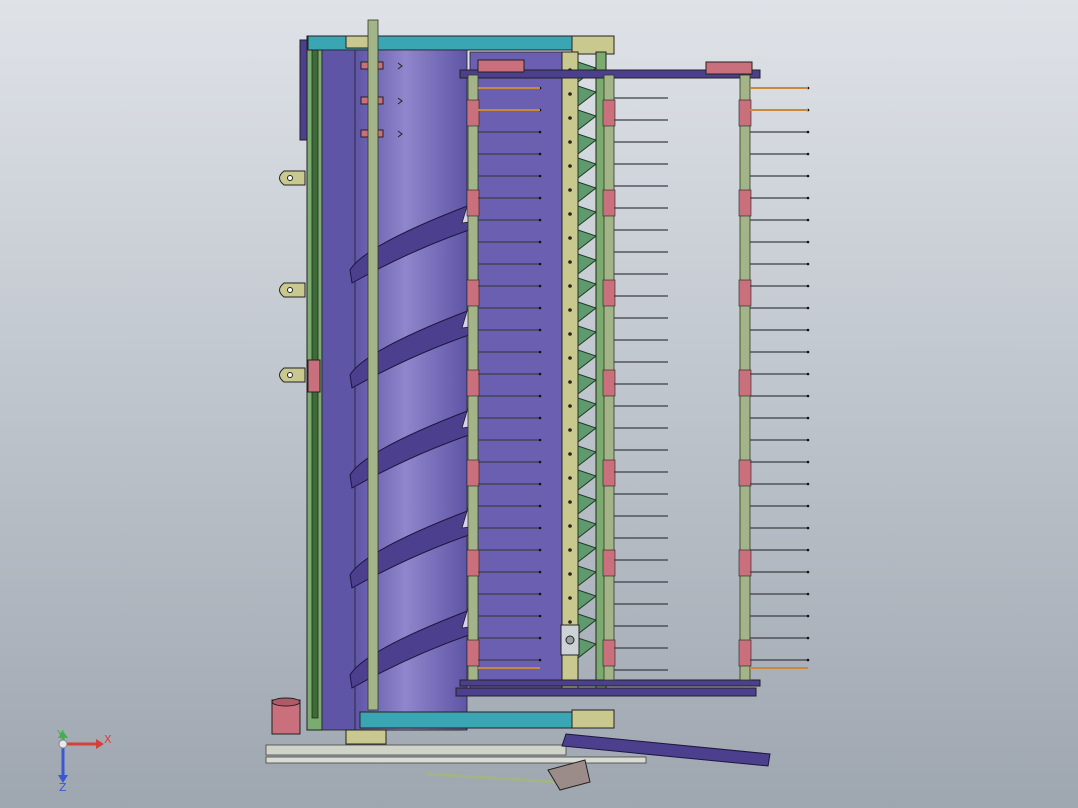  I want to click on top-right-bracket, so click(593, 45).